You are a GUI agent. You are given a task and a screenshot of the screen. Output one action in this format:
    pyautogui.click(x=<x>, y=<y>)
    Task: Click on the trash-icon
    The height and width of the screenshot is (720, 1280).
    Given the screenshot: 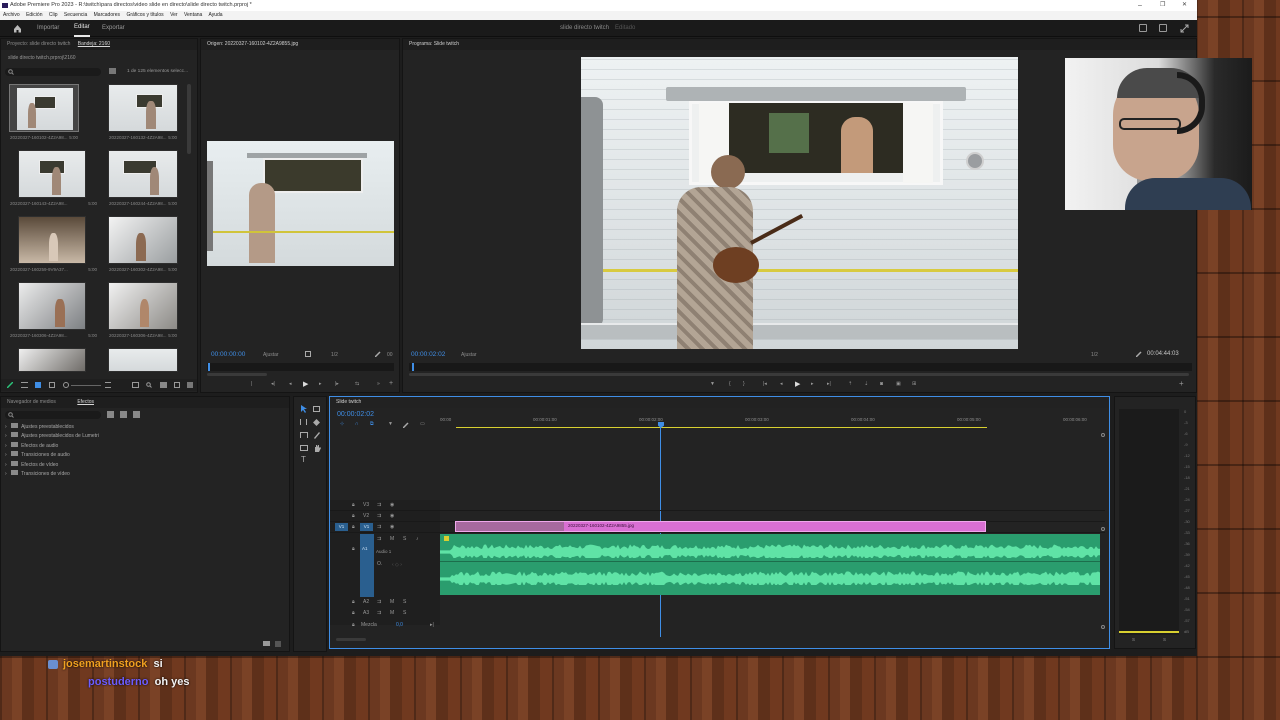 What is the action you would take?
    pyautogui.click(x=190, y=385)
    